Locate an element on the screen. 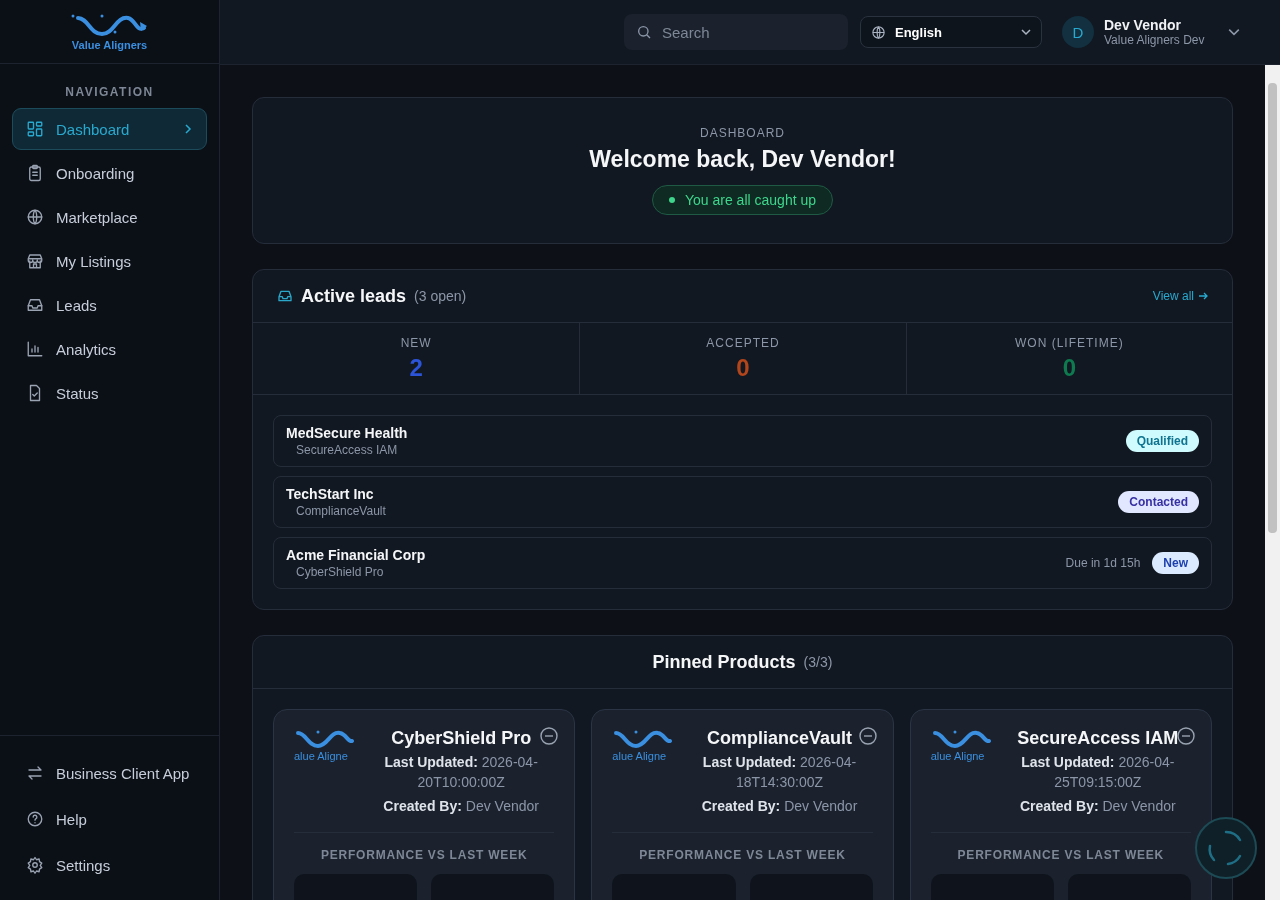 This screenshot has height=900, width=1280. lead-row: TechStart Inc ComplianceVault Contacted is located at coordinates (742, 502).